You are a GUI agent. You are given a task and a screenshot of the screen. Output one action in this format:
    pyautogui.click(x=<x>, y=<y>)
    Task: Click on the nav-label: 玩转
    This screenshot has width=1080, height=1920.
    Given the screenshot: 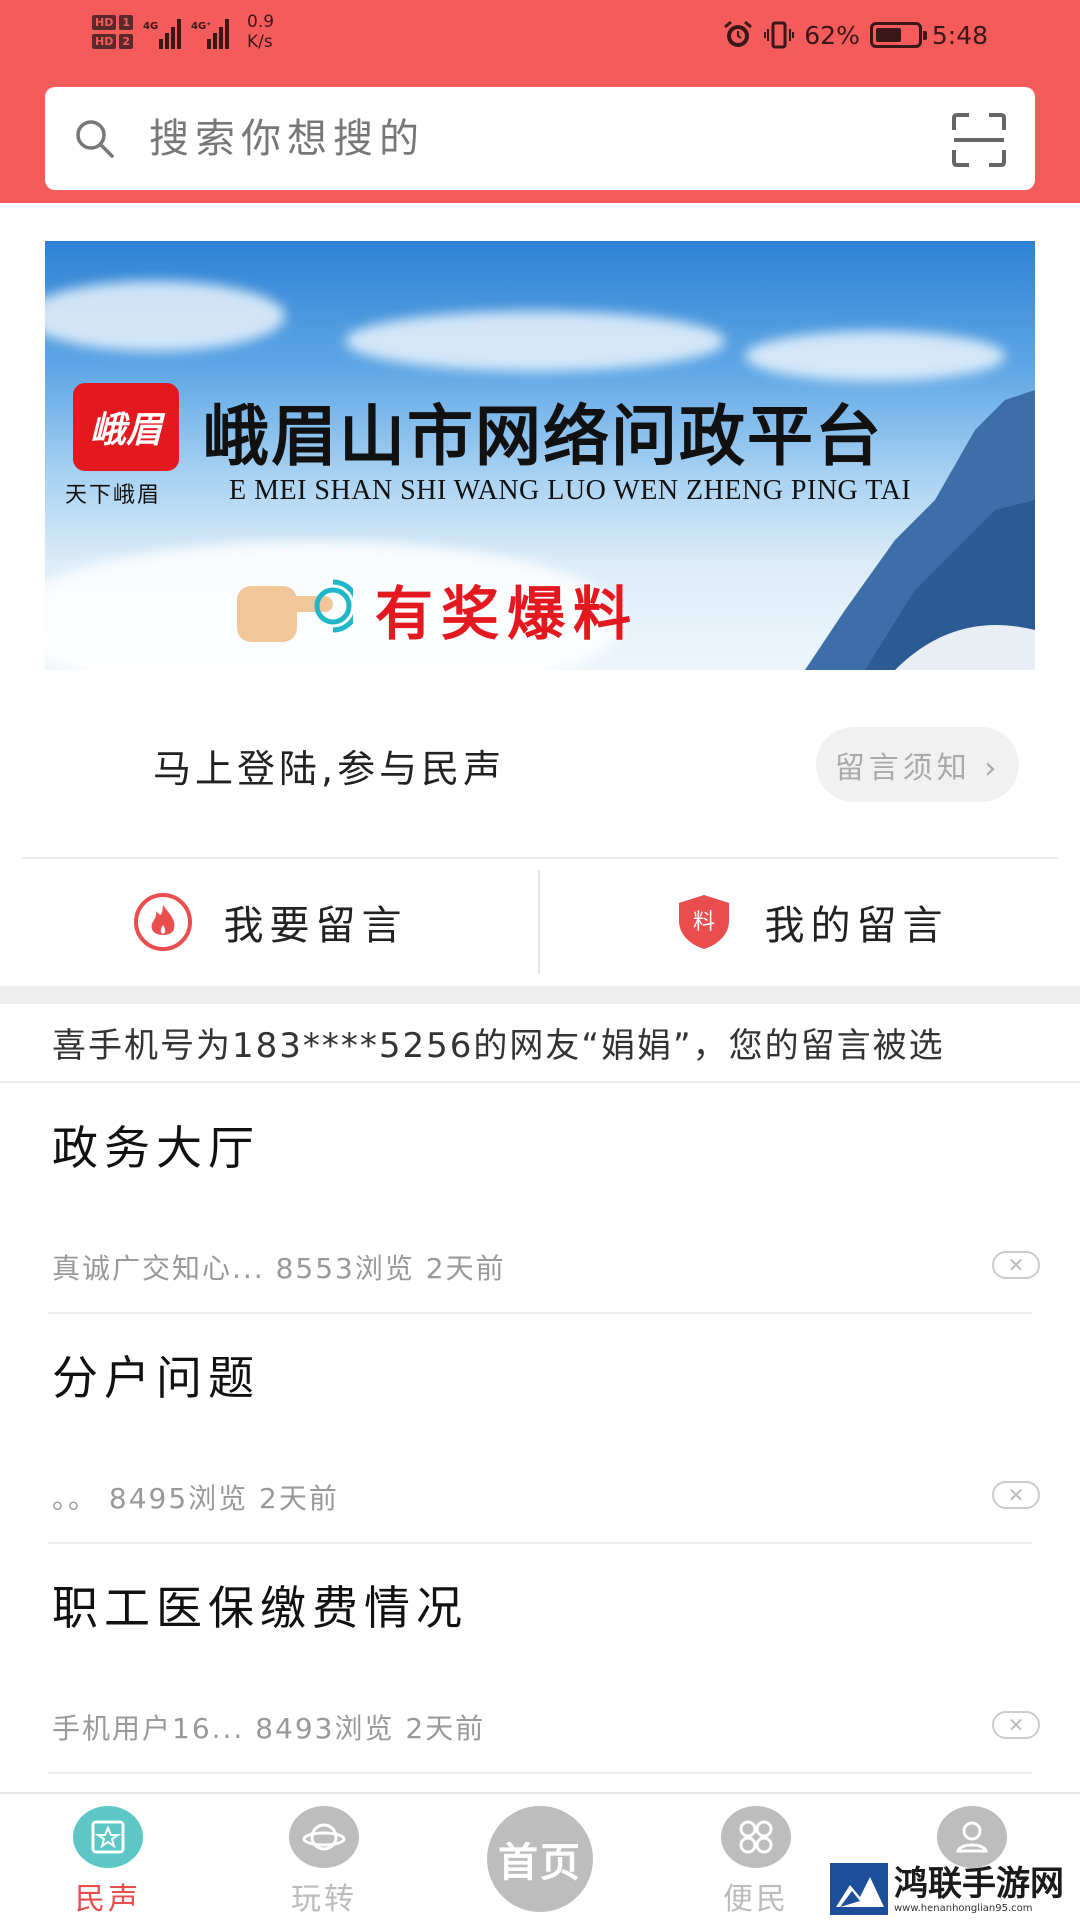 What is the action you would take?
    pyautogui.click(x=324, y=1899)
    